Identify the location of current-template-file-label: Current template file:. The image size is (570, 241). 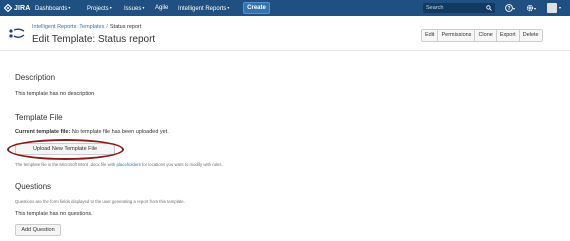
(43, 132).